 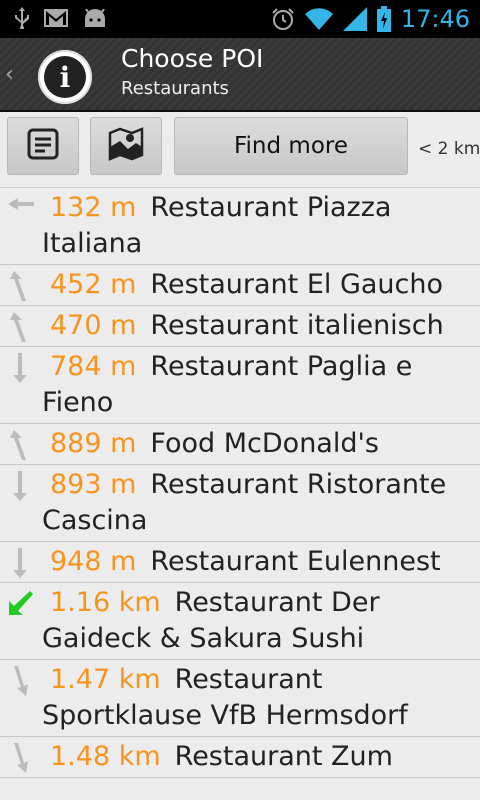 I want to click on info-icon: i, so click(x=65, y=77).